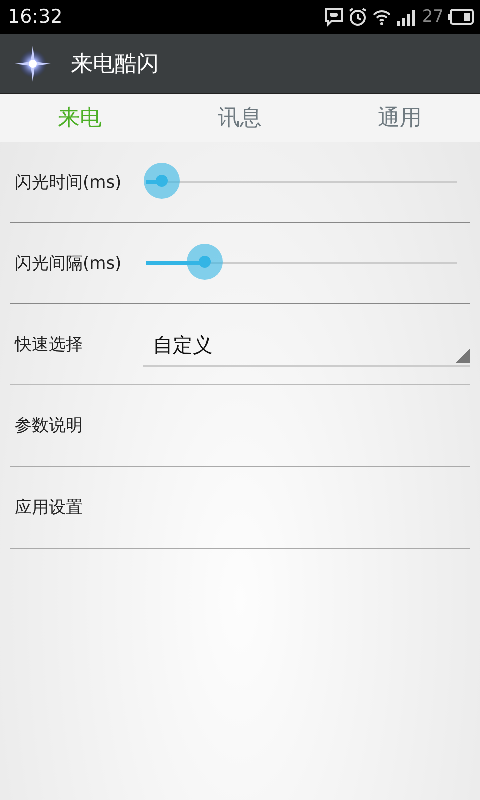 The height and width of the screenshot is (800, 480). Describe the element at coordinates (306, 346) in the screenshot. I see `dropdown: 自定义` at that location.